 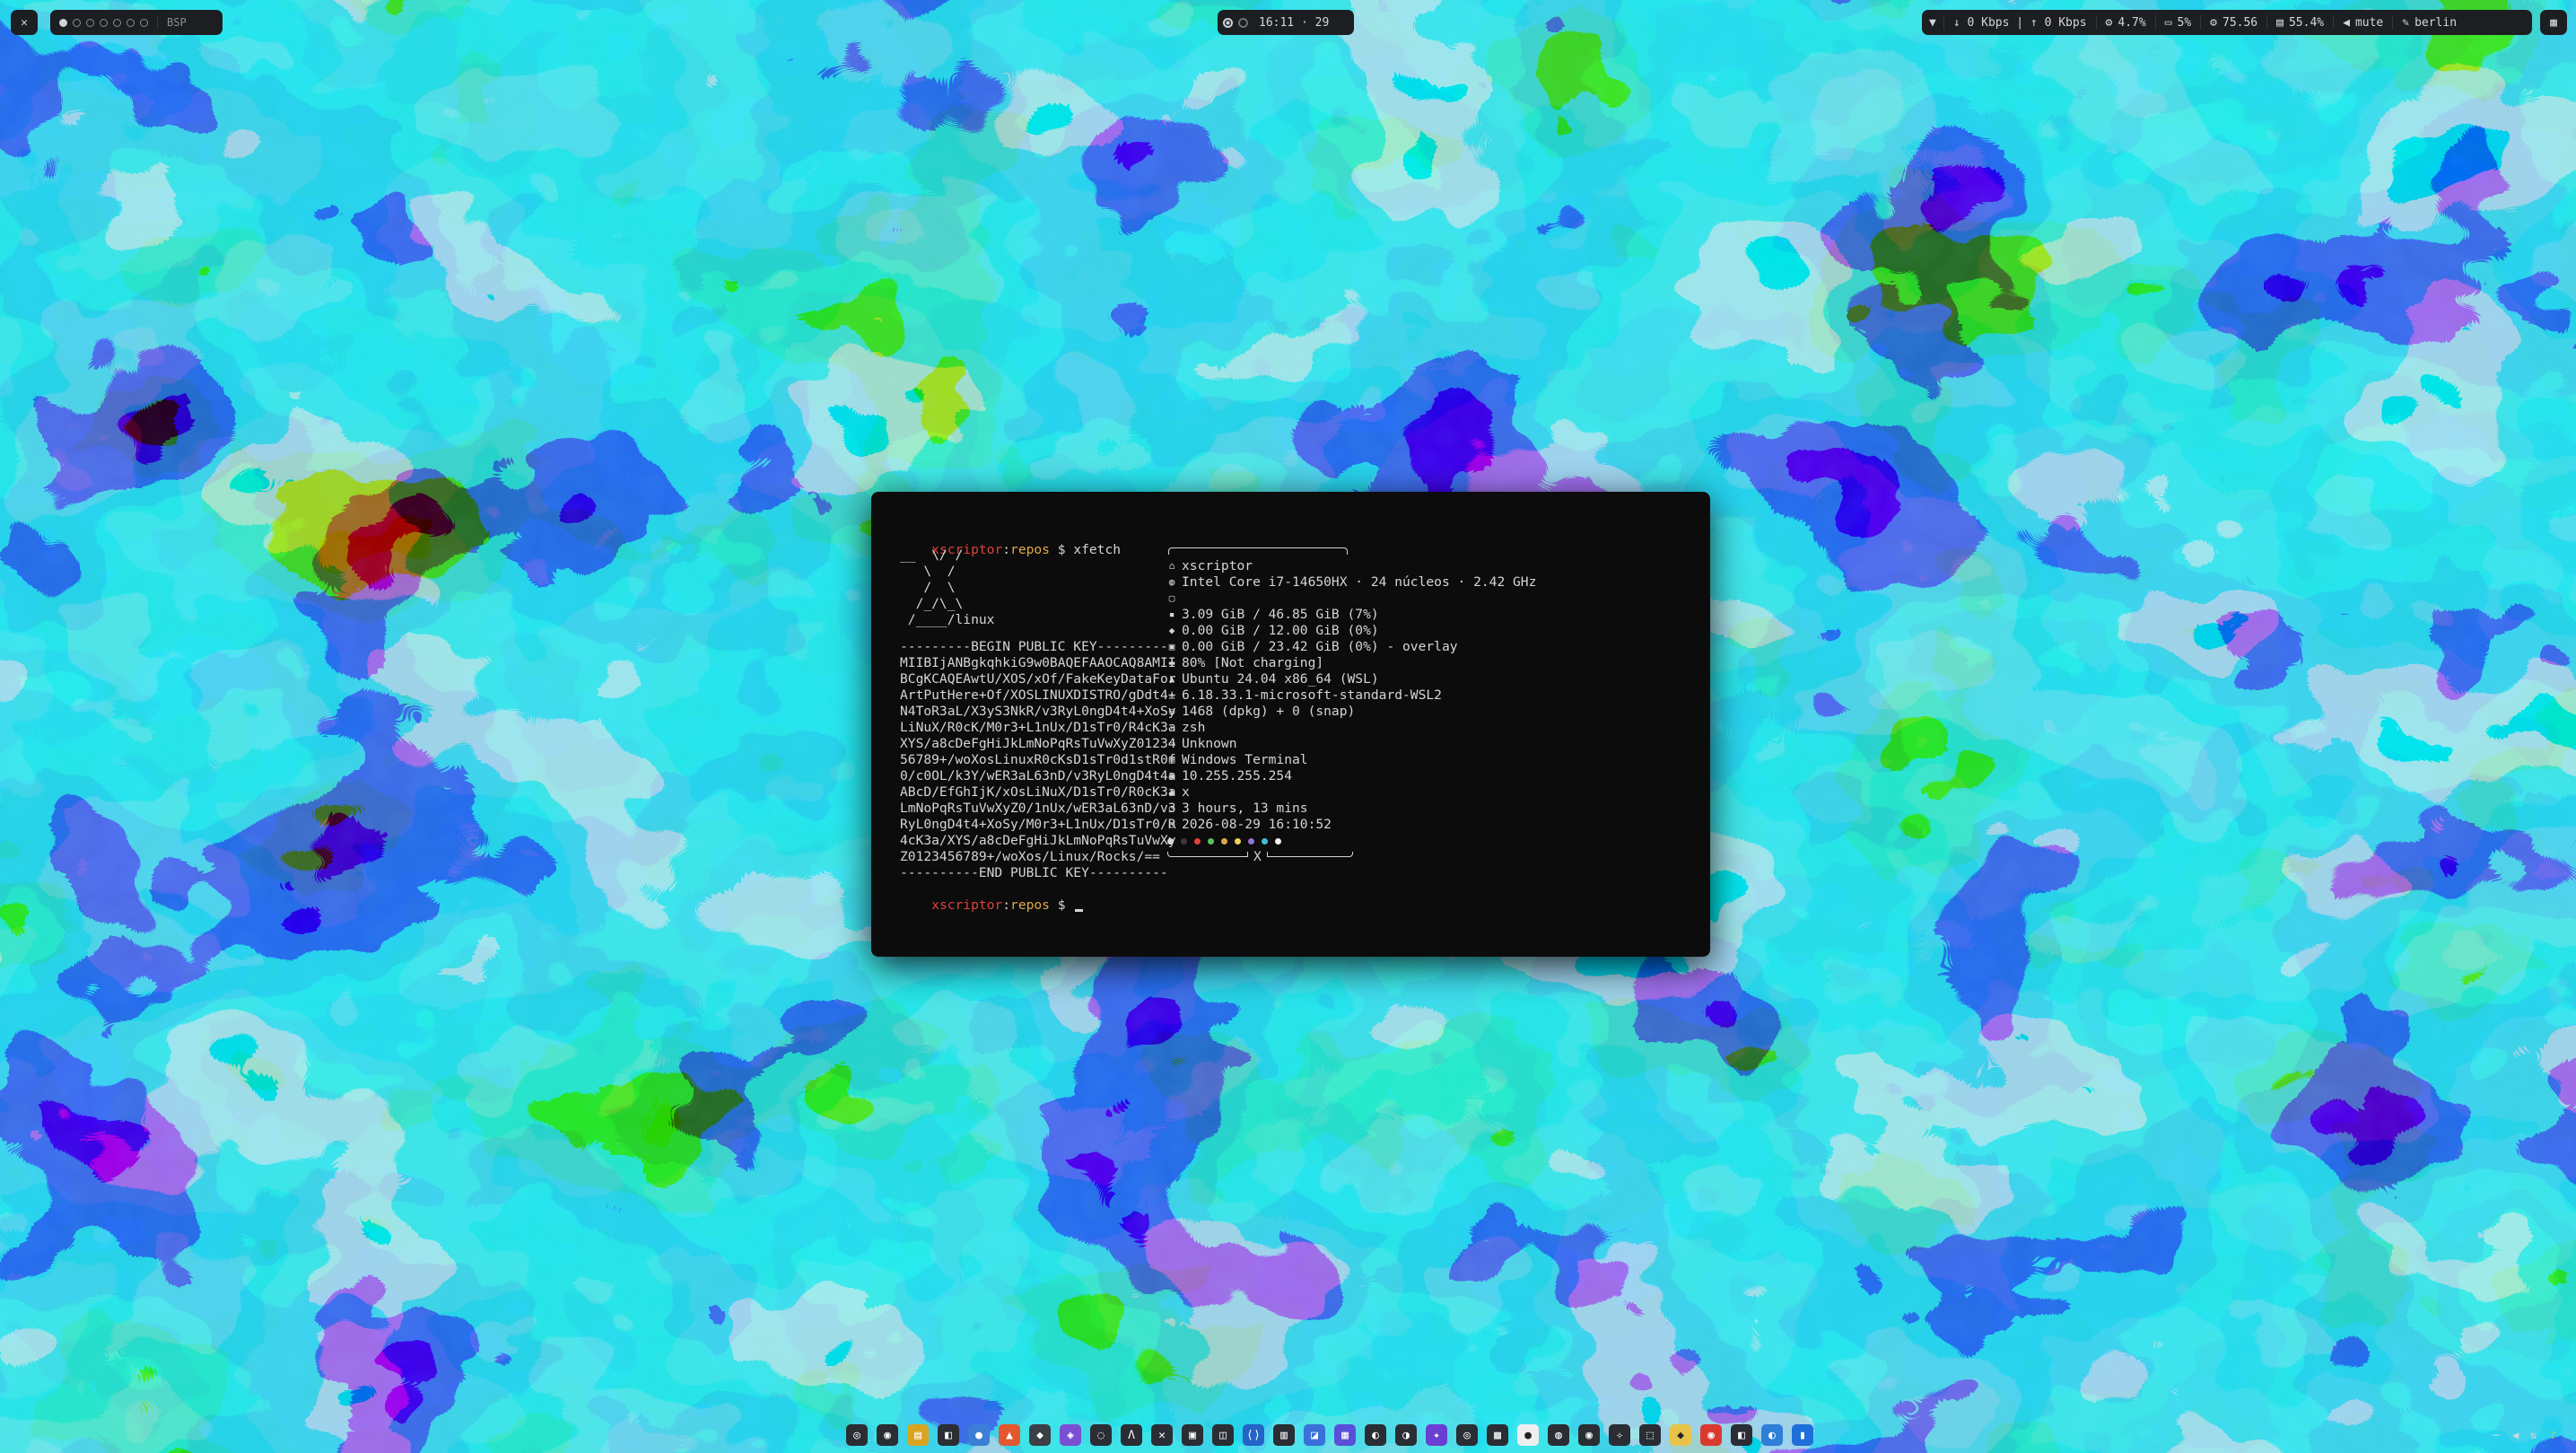 What do you see at coordinates (2516, 1435) in the screenshot?
I see `tray-speaker-icon: ◀` at bounding box center [2516, 1435].